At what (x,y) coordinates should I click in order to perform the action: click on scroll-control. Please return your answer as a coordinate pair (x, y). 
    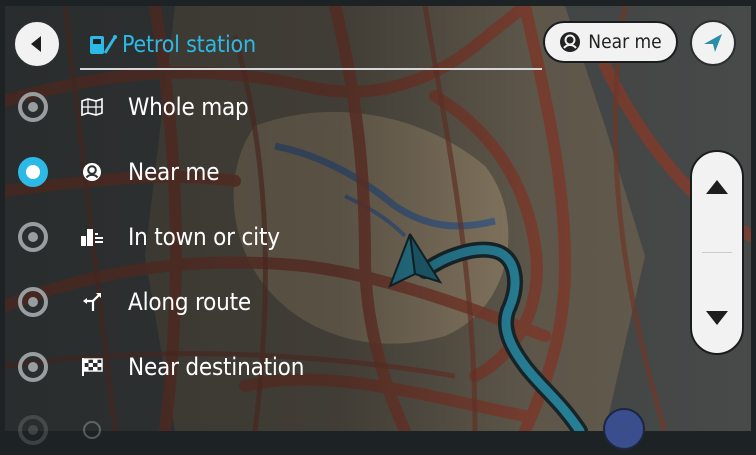
    Looking at the image, I should click on (717, 252).